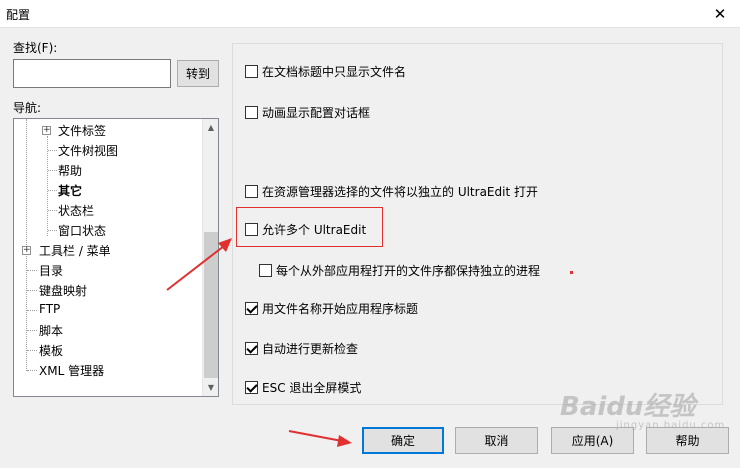 The image size is (740, 468). What do you see at coordinates (403, 440) in the screenshot?
I see `ok-button: 确定` at bounding box center [403, 440].